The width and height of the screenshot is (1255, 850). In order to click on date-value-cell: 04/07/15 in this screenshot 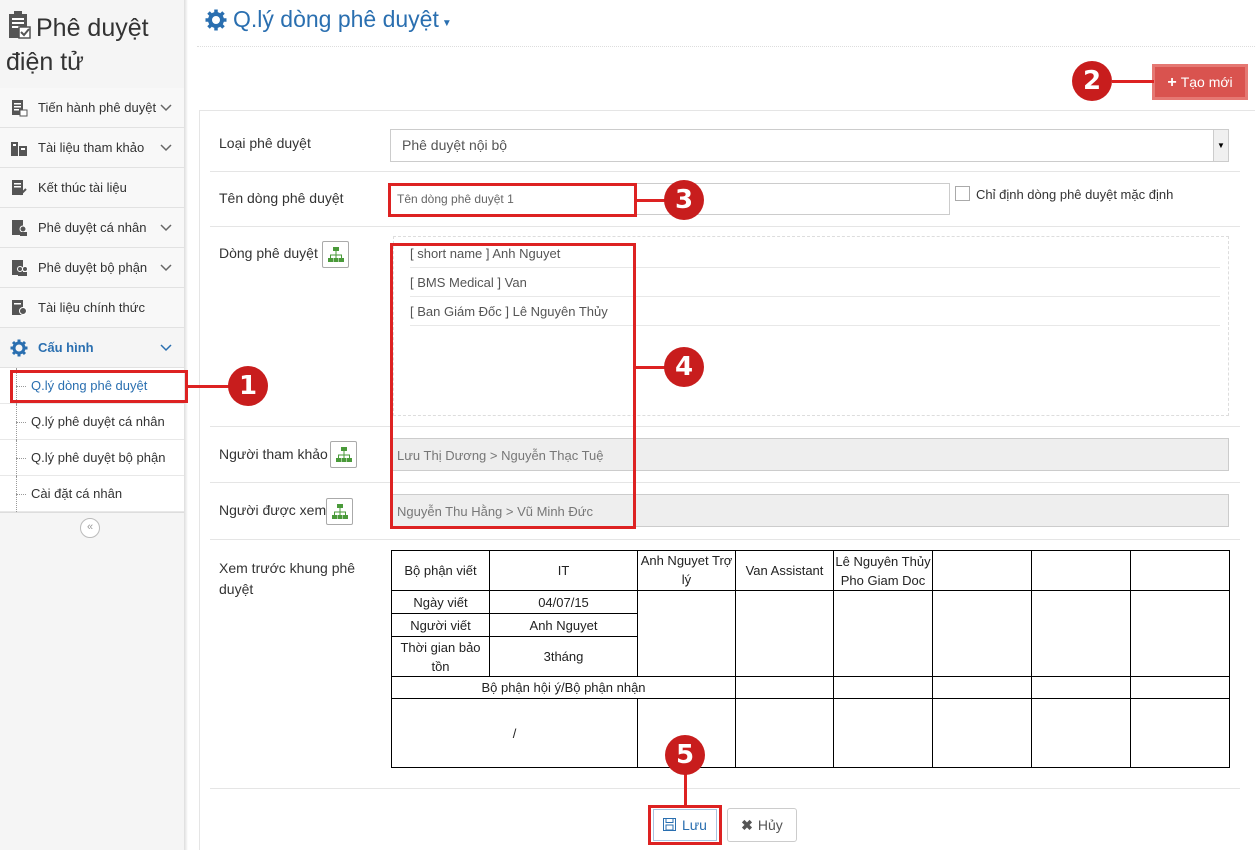, I will do `click(563, 602)`.